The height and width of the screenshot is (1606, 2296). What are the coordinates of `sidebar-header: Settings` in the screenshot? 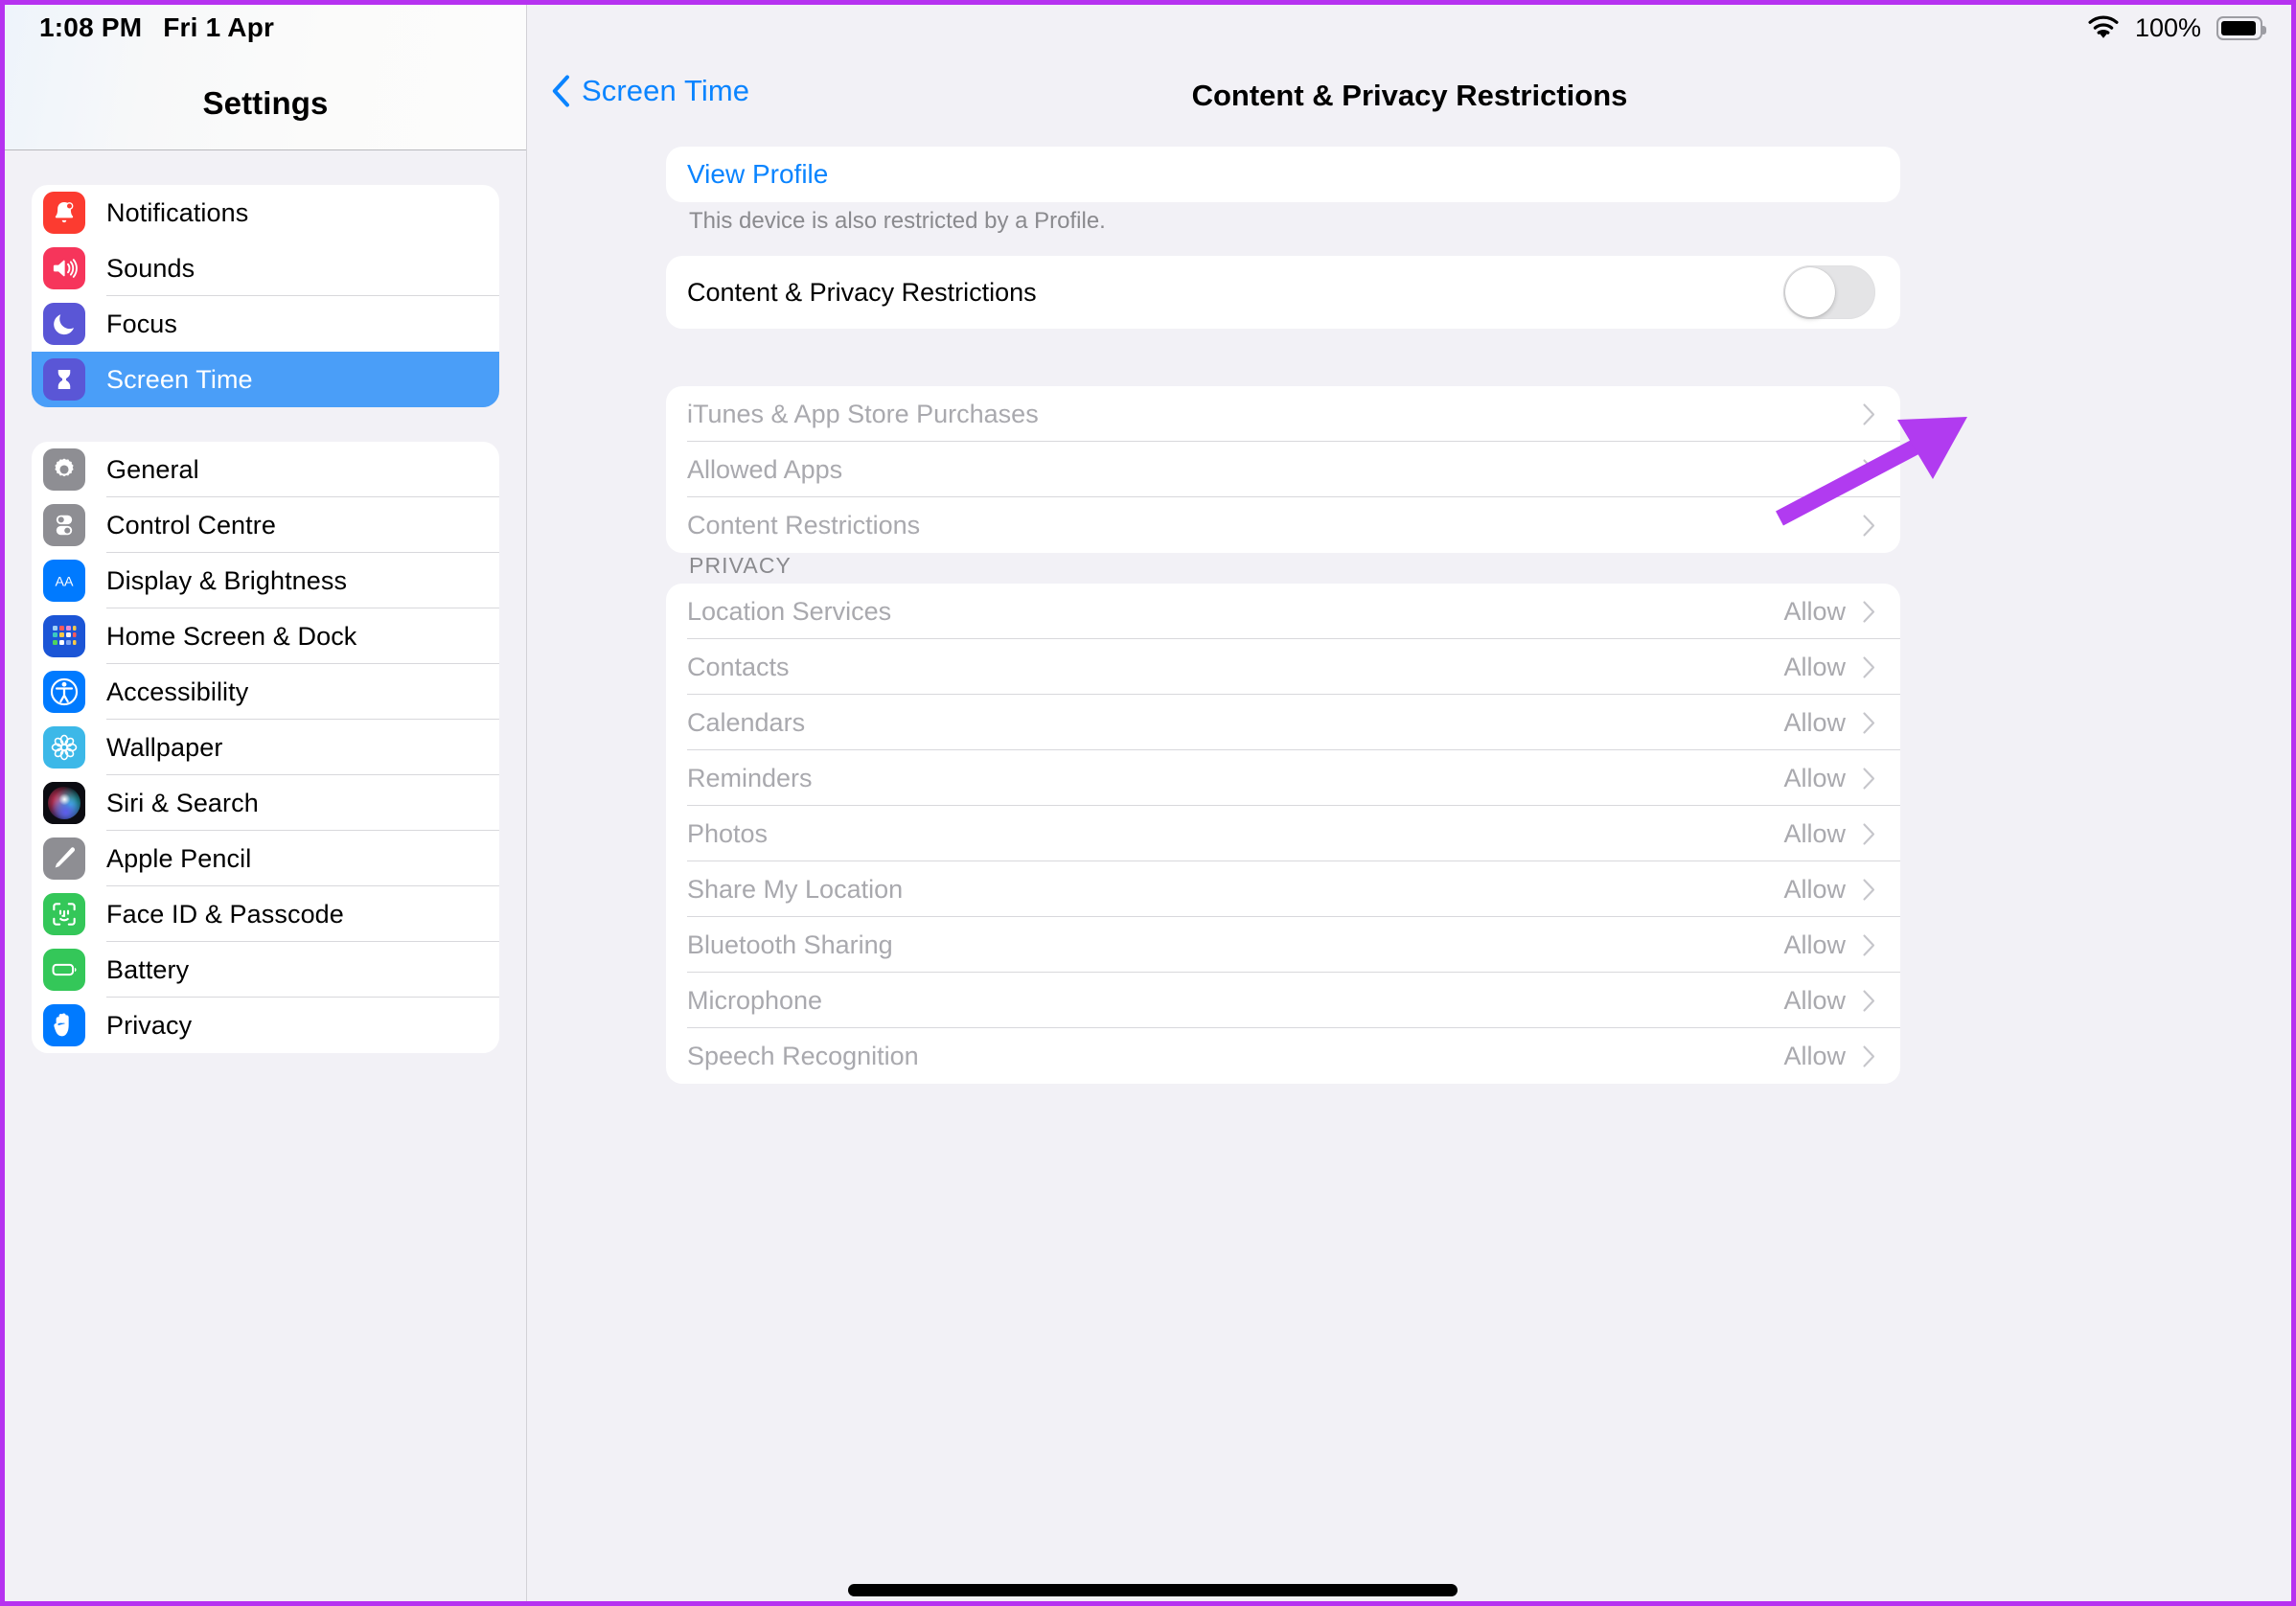 It's located at (265, 77).